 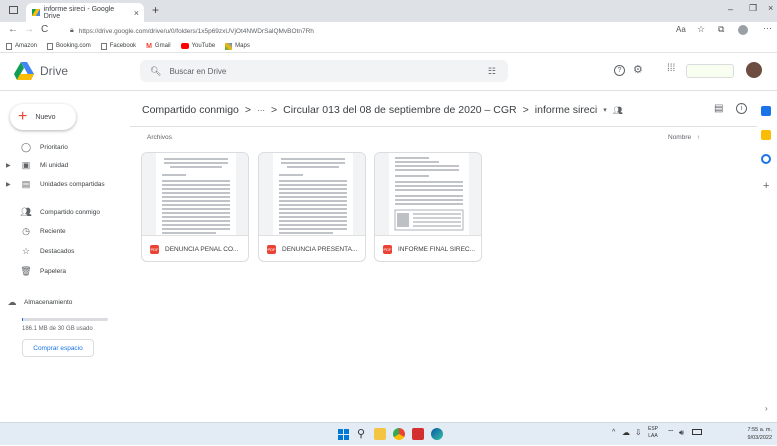 I want to click on tab-title: informe sireci - Google Drive, so click(x=79, y=12).